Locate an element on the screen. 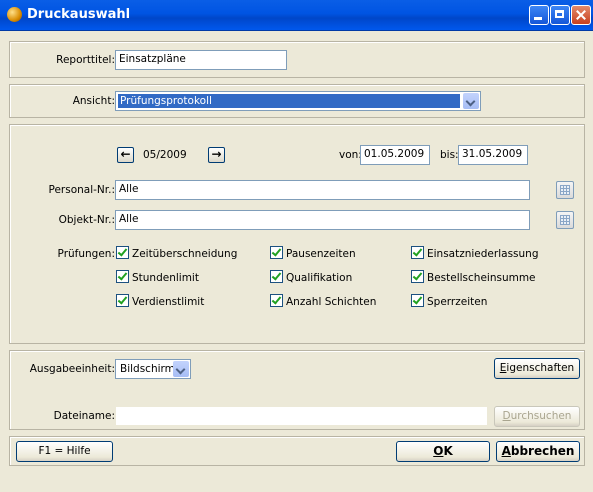 The height and width of the screenshot is (492, 593). check-zeitueberschneidung: Zeitüberschneidung is located at coordinates (176, 253).